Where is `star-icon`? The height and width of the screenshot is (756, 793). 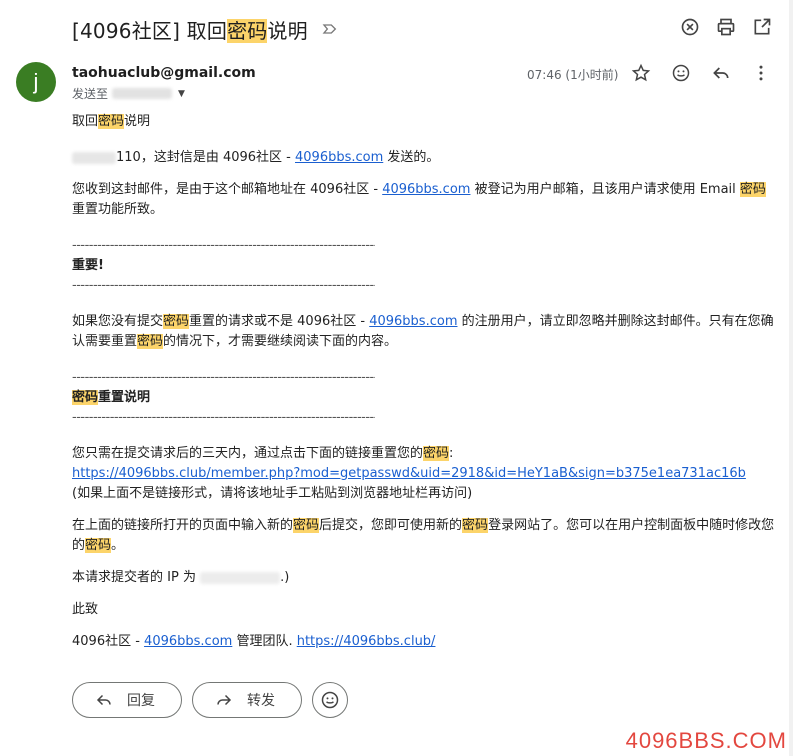
star-icon is located at coordinates (641, 73).